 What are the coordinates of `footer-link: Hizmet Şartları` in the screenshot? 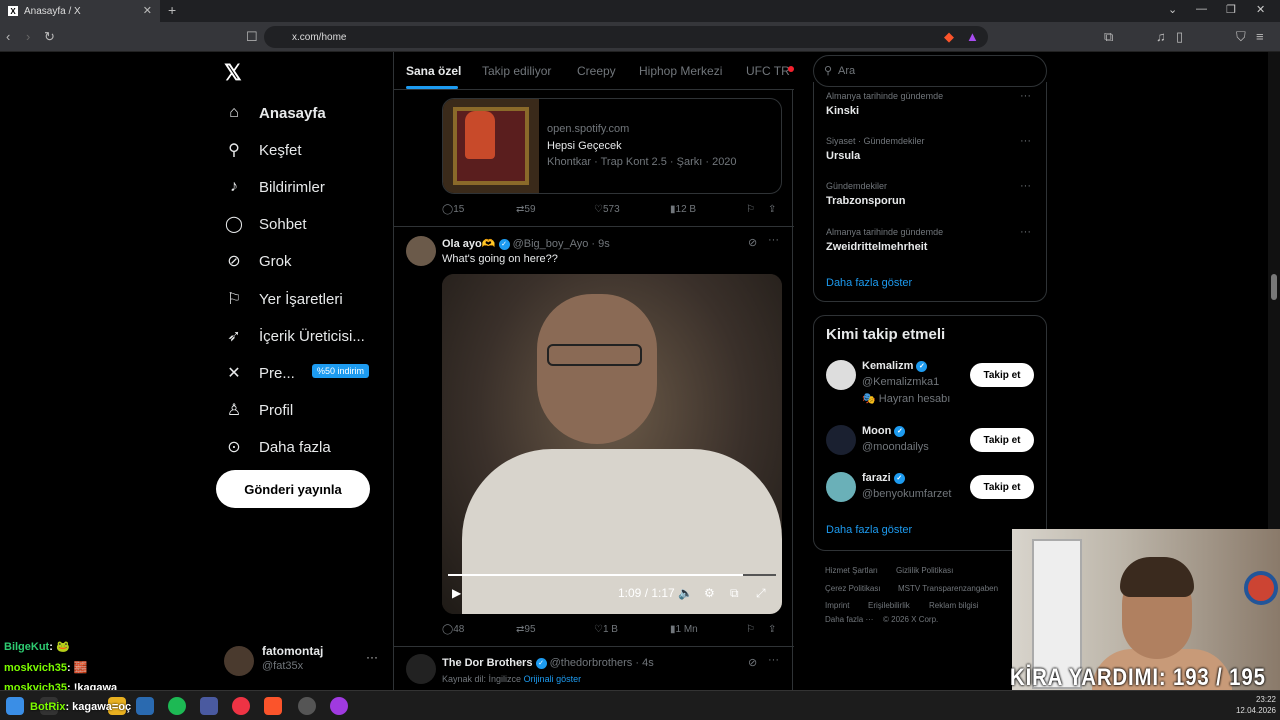 It's located at (851, 570).